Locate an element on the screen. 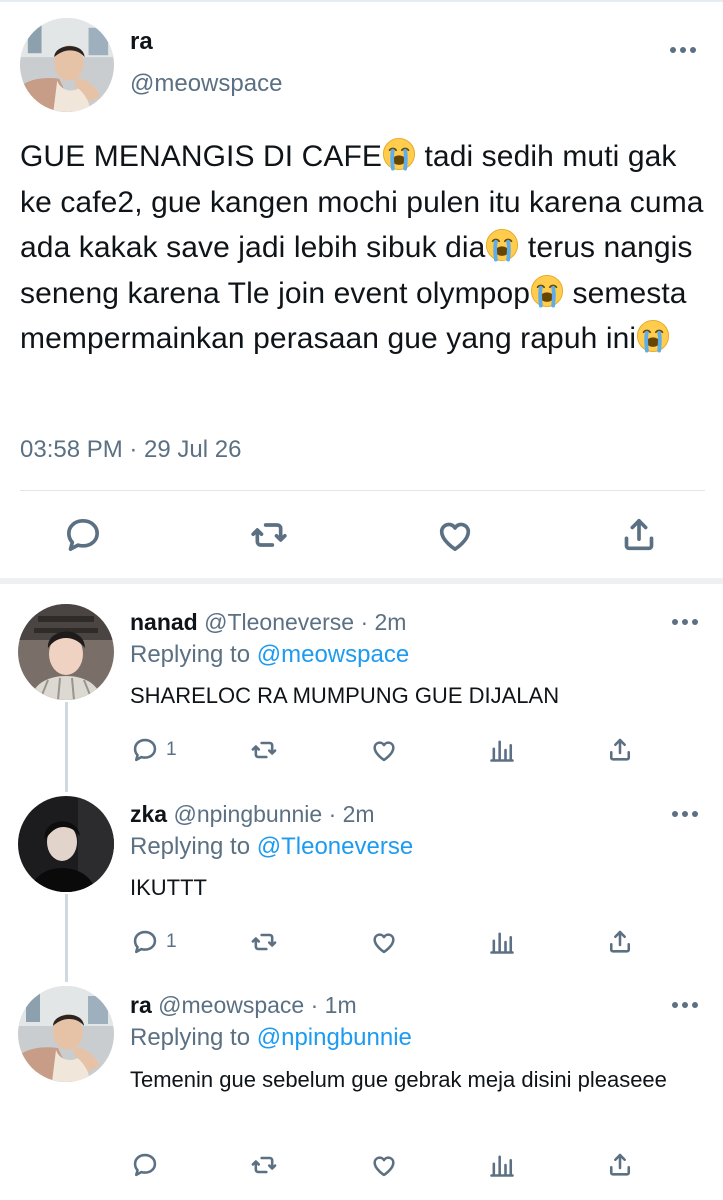  reply-text: SHARELOC RA MUMPUNG GUE DIJALAN is located at coordinates (345, 695).